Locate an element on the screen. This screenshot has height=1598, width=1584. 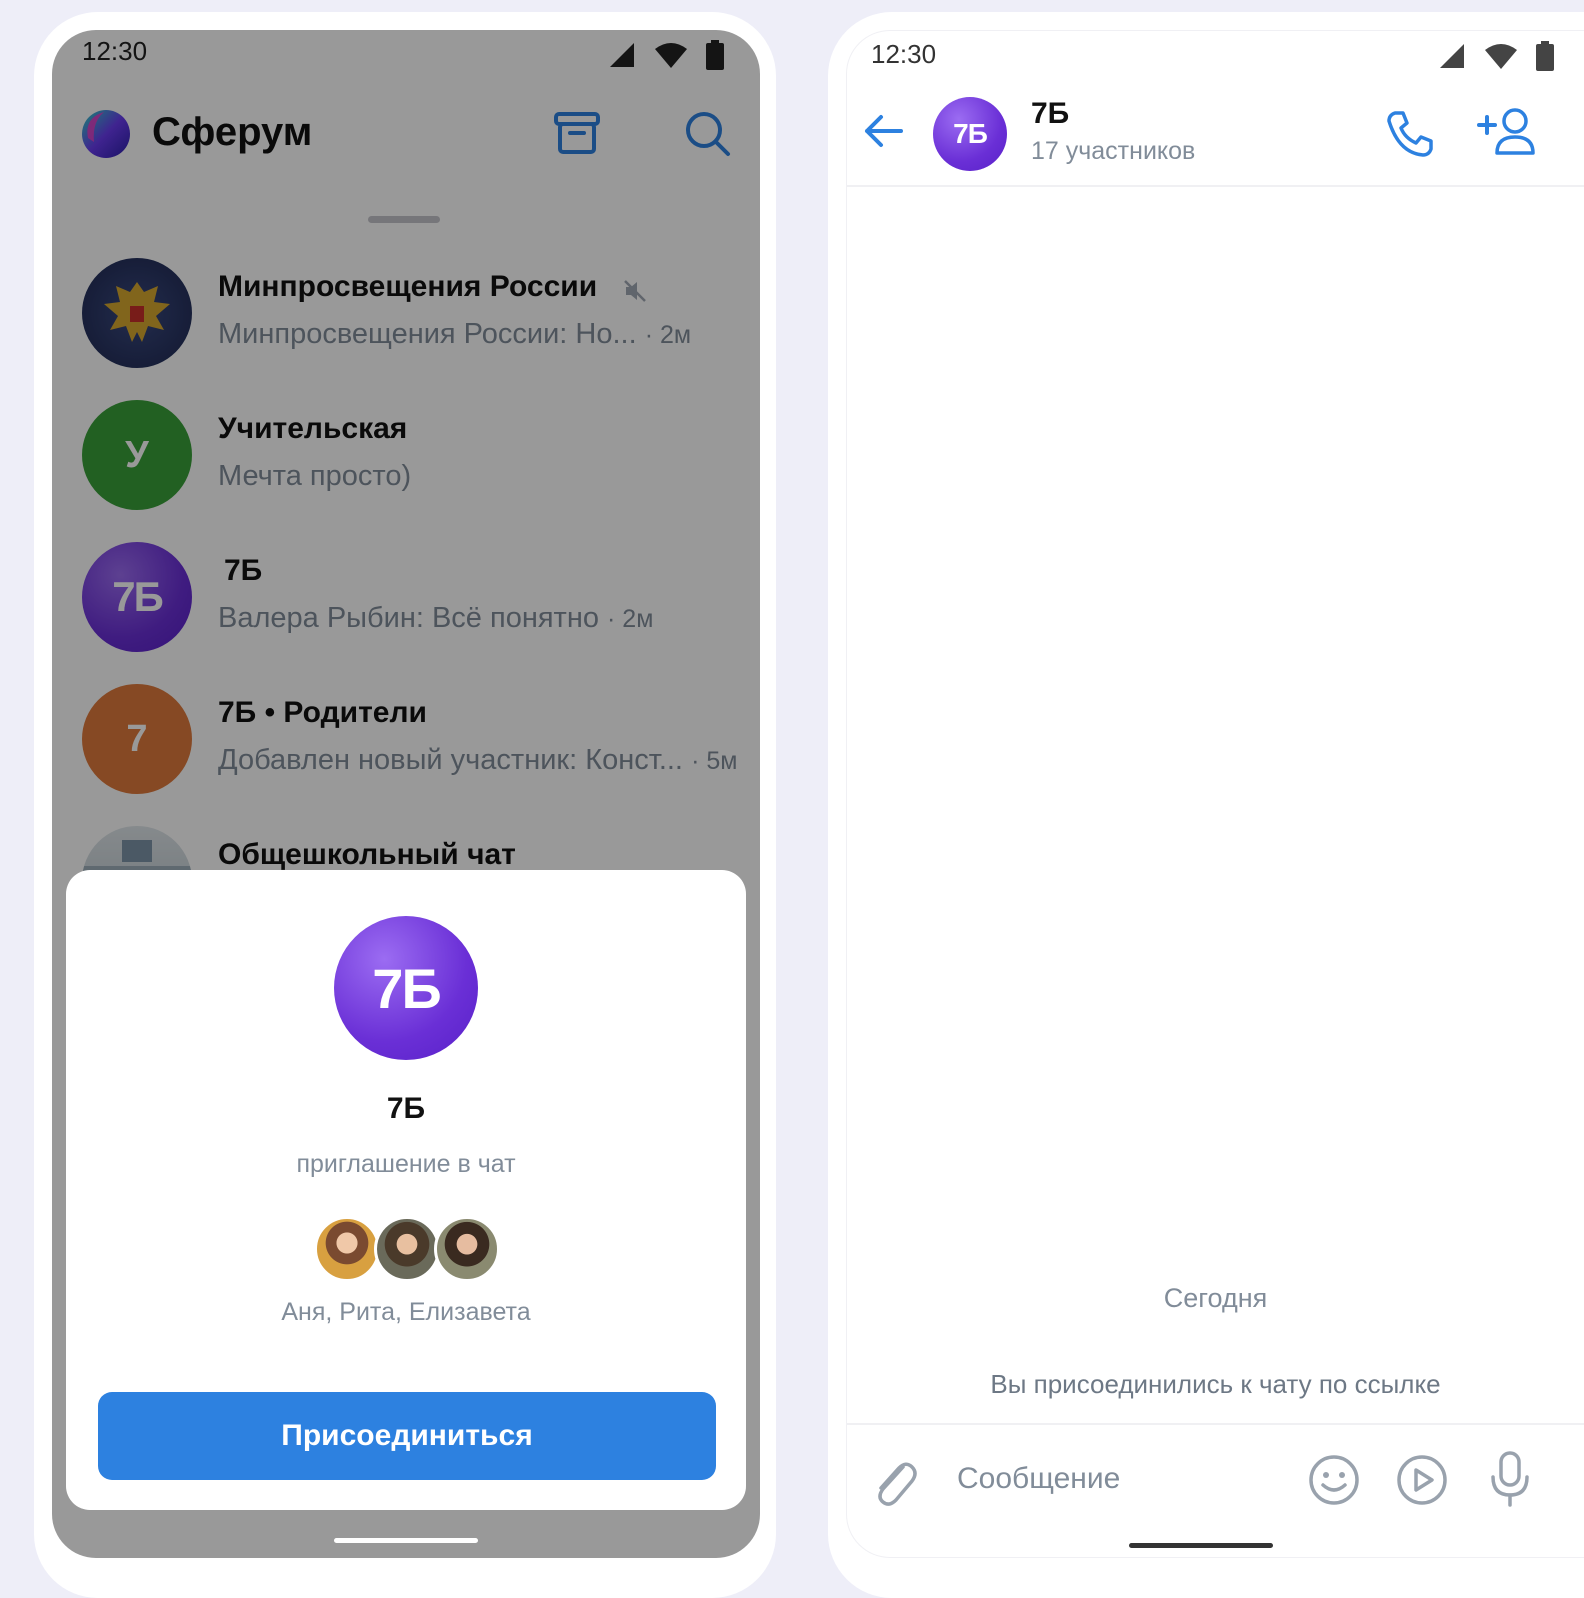
status-icons is located at coordinates (1496, 56).